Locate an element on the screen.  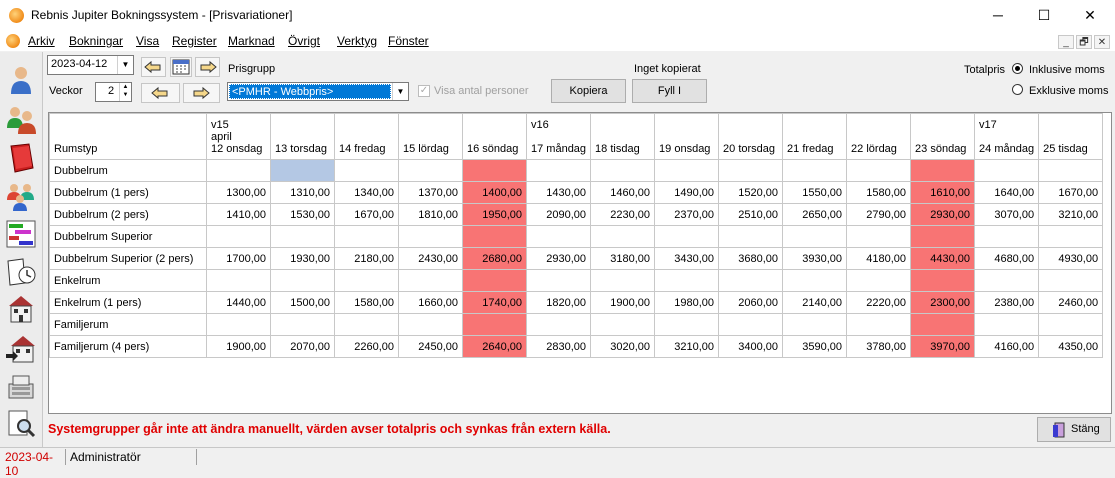
price-cell: 2640,00 is located at coordinates (494, 346).